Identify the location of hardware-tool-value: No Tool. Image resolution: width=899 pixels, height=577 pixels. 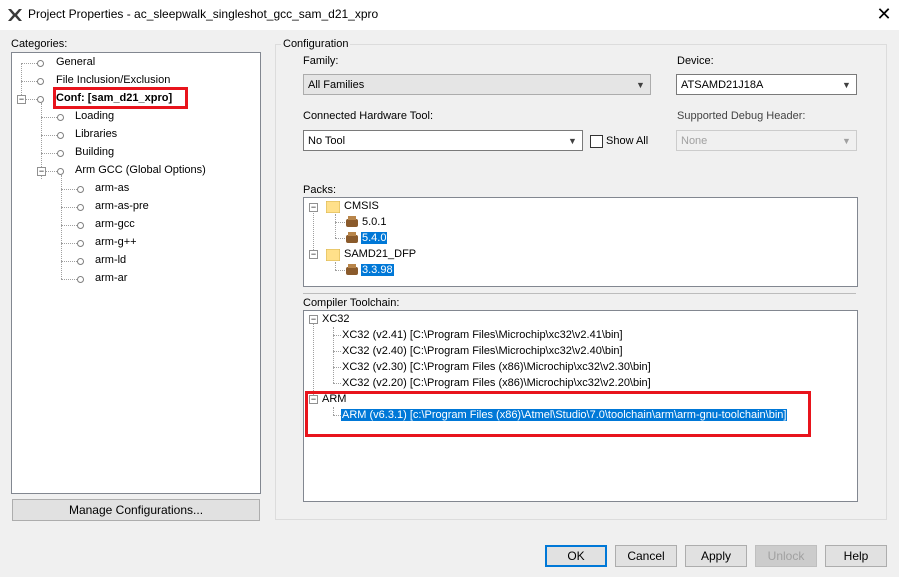
(327, 141).